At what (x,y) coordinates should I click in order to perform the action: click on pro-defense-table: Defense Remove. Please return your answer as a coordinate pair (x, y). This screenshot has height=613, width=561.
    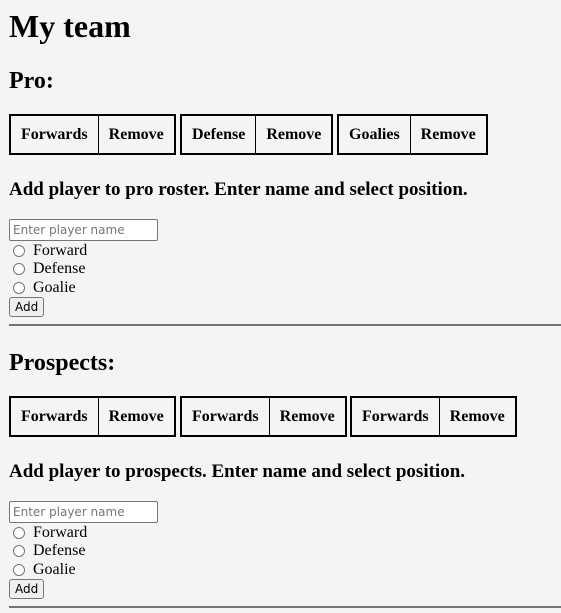
    Looking at the image, I should click on (257, 134).